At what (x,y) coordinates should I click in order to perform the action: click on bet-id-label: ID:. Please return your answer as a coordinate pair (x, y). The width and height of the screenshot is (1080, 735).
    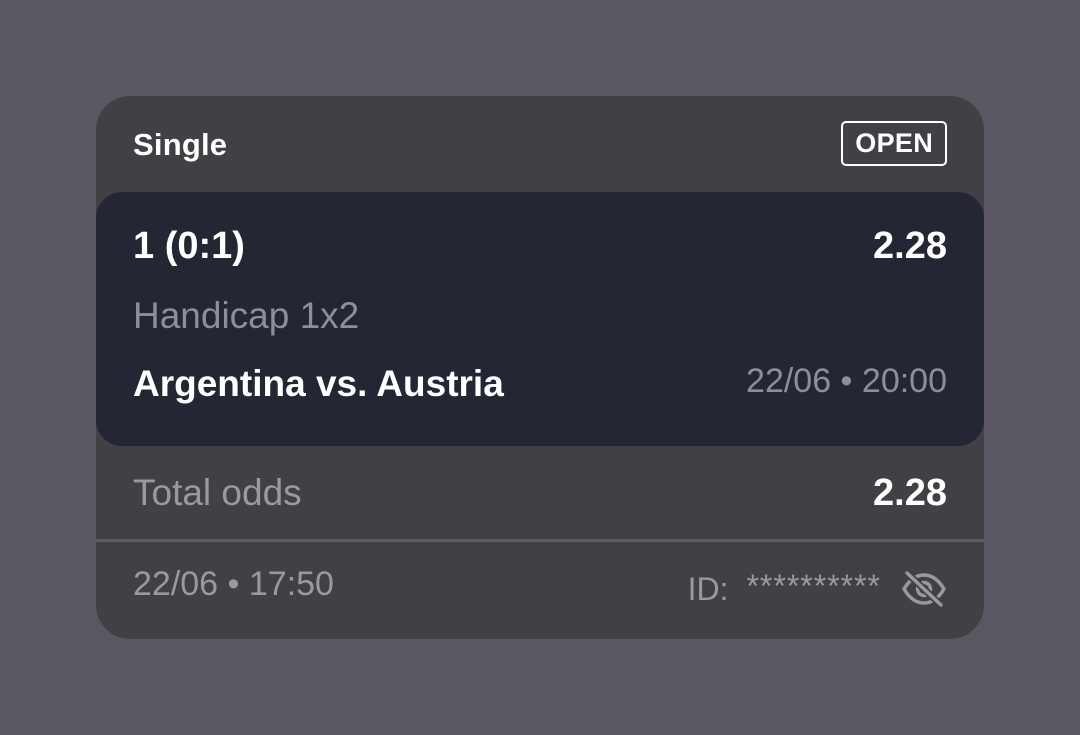
    Looking at the image, I should click on (708, 588).